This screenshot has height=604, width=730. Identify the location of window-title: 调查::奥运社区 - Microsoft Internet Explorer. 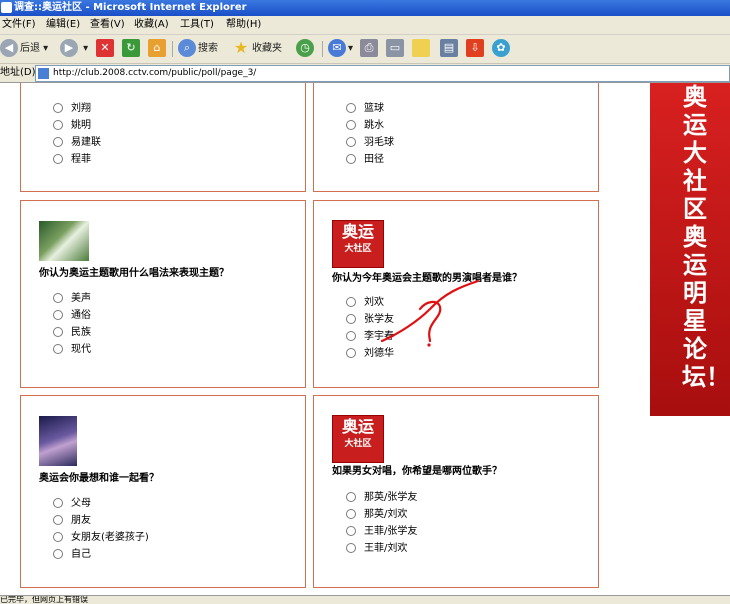
(130, 7).